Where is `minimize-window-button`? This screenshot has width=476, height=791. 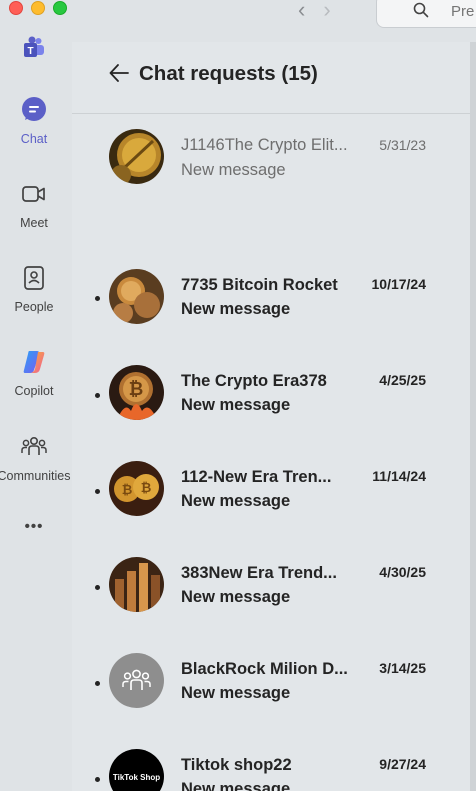 minimize-window-button is located at coordinates (38, 8).